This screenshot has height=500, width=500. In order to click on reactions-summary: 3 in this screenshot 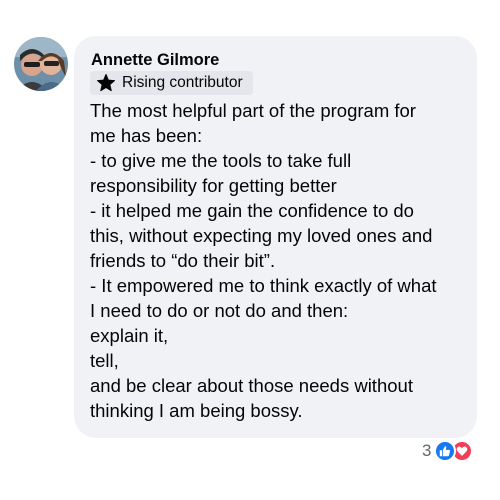, I will do `click(448, 451)`.